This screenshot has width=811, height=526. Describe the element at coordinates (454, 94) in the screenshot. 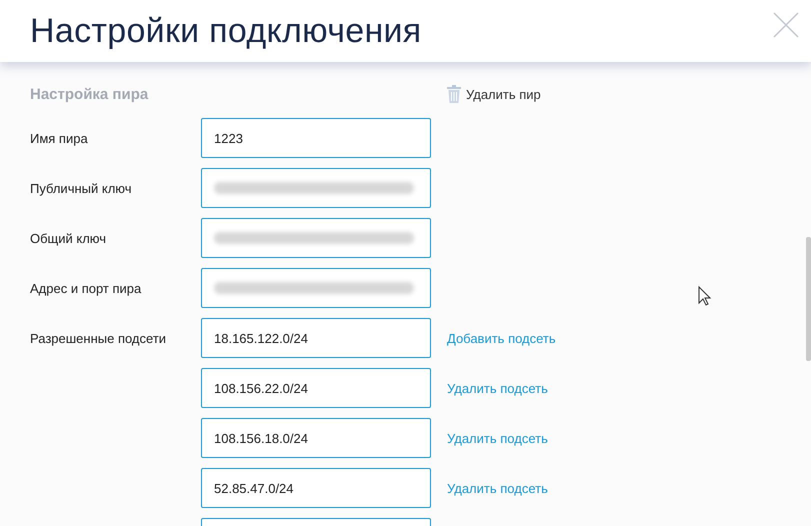

I see `trash-icon` at that location.